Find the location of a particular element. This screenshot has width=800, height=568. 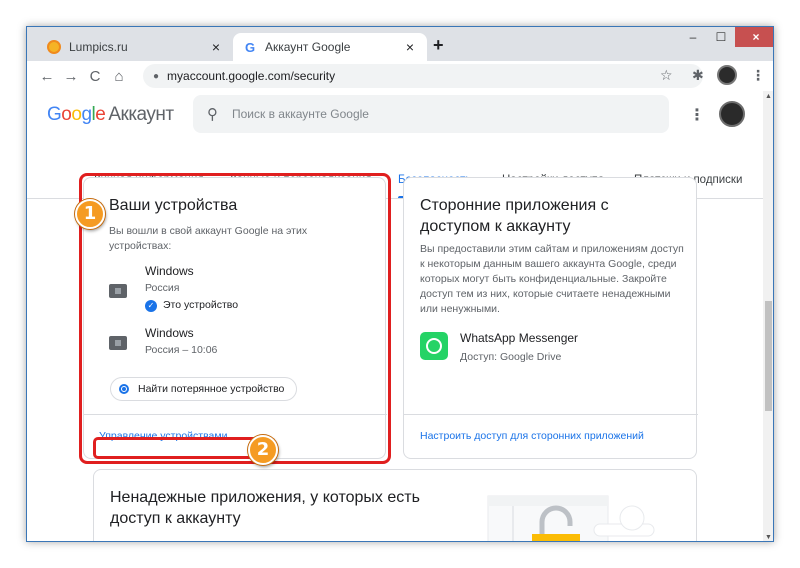

step-badge-1: 1 is located at coordinates (90, 214).